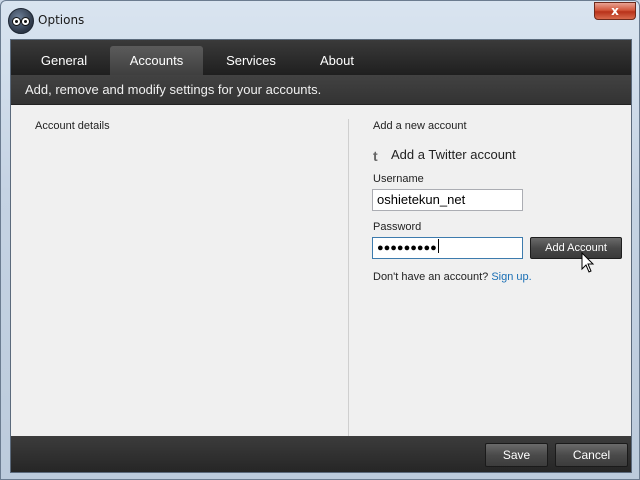 This screenshot has width=640, height=480. Describe the element at coordinates (72, 126) in the screenshot. I see `account-details-heading: Account details` at that location.